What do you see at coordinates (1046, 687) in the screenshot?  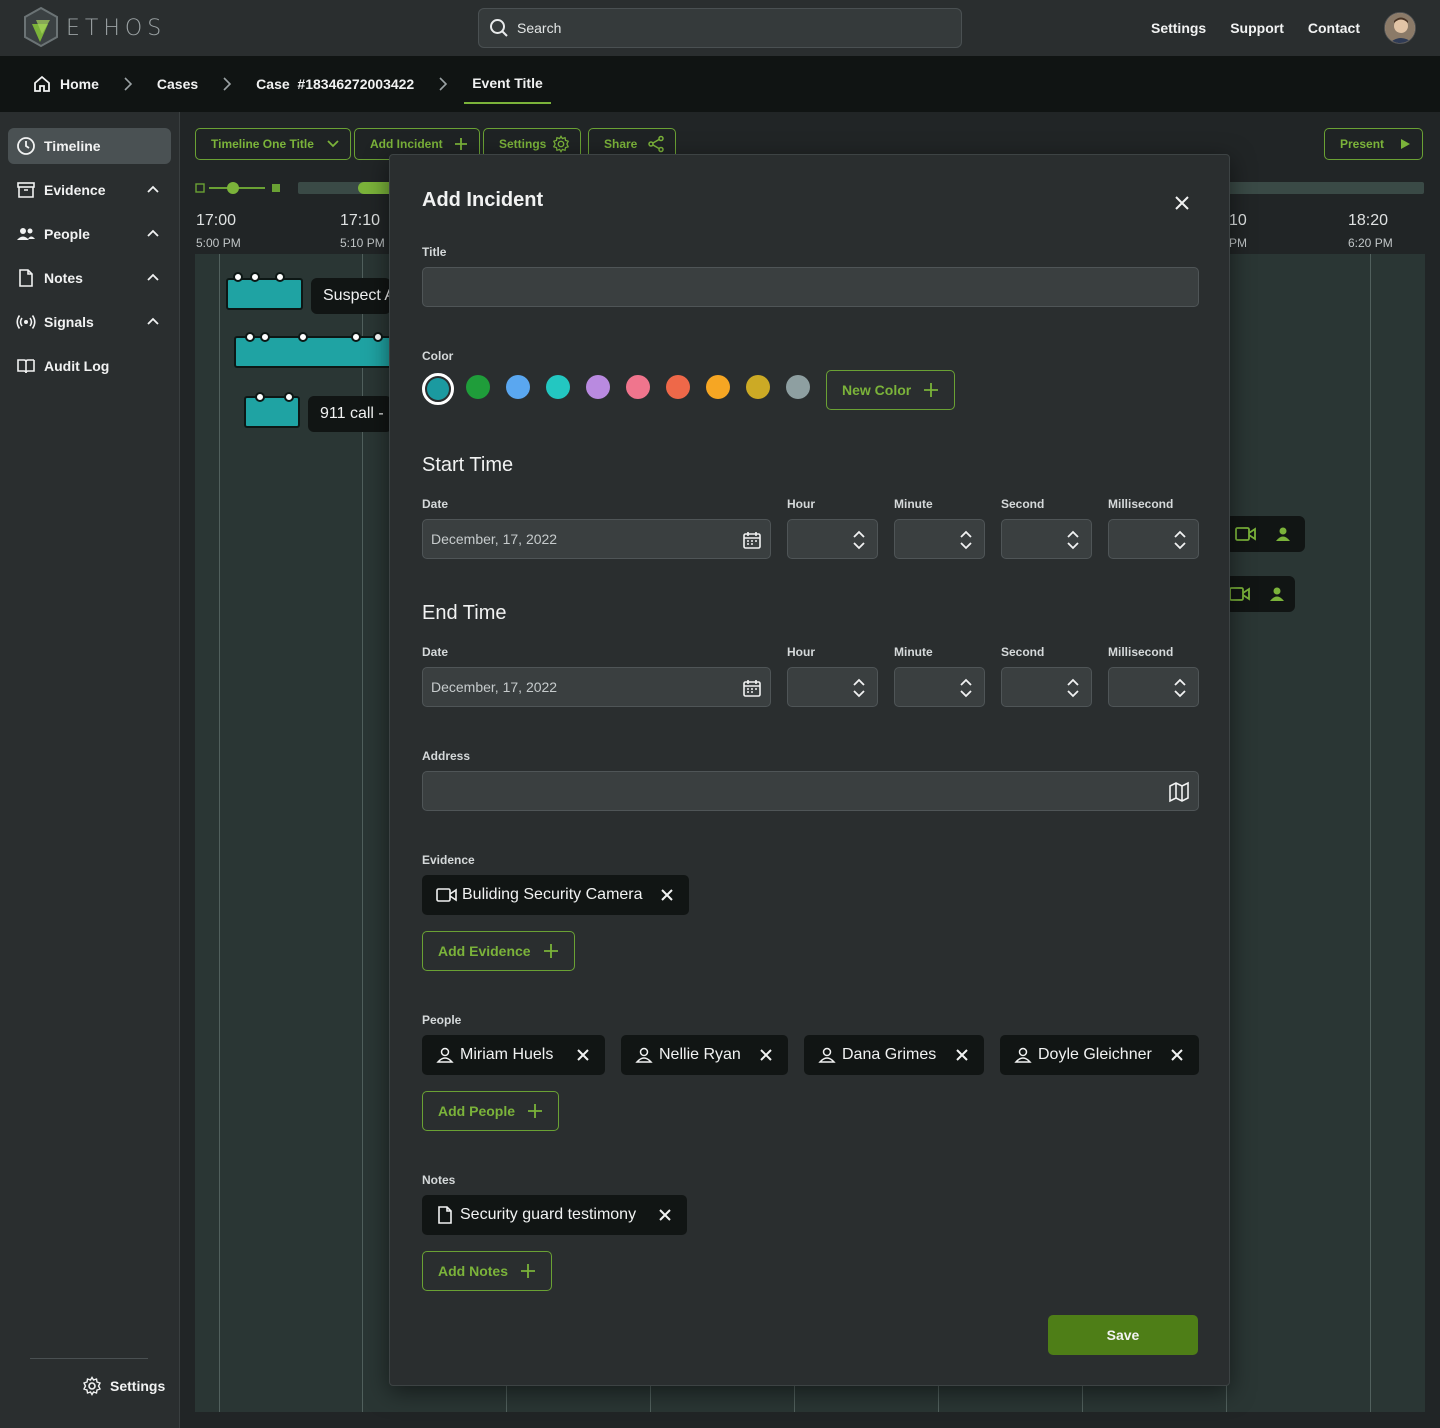 I see `end-second-stepper` at bounding box center [1046, 687].